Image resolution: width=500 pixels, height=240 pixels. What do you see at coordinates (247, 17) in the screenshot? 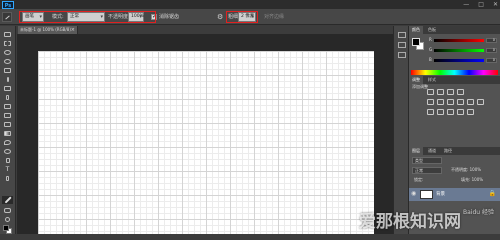
I see `weight-input: 2 像素` at bounding box center [247, 17].